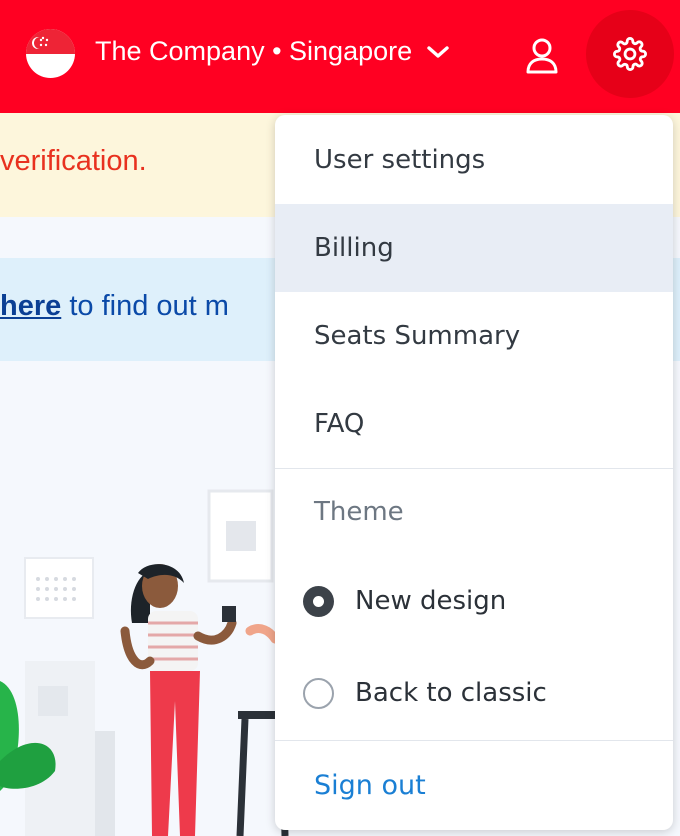  I want to click on singapore-flag-icon, so click(50, 53).